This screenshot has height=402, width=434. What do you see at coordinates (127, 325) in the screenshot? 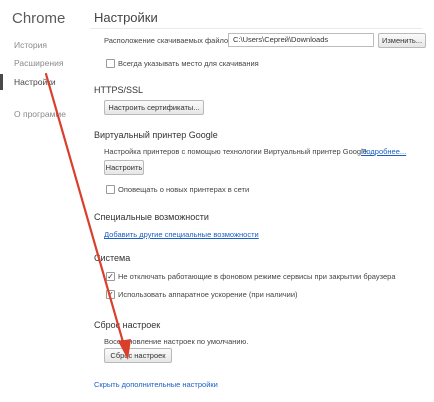
I see `reset-heading: Сброс настроек` at bounding box center [127, 325].